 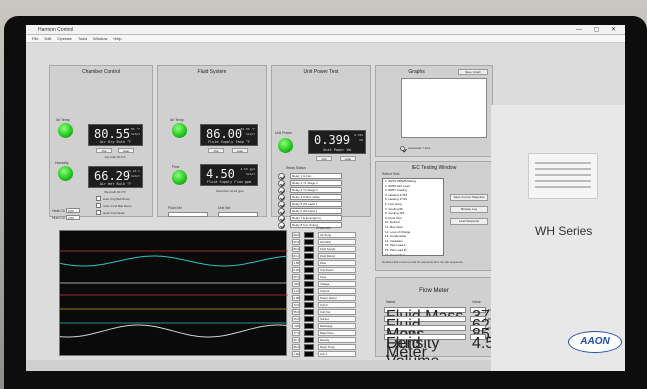 I want to click on channel-label: Discharge, so click(x=337, y=326).